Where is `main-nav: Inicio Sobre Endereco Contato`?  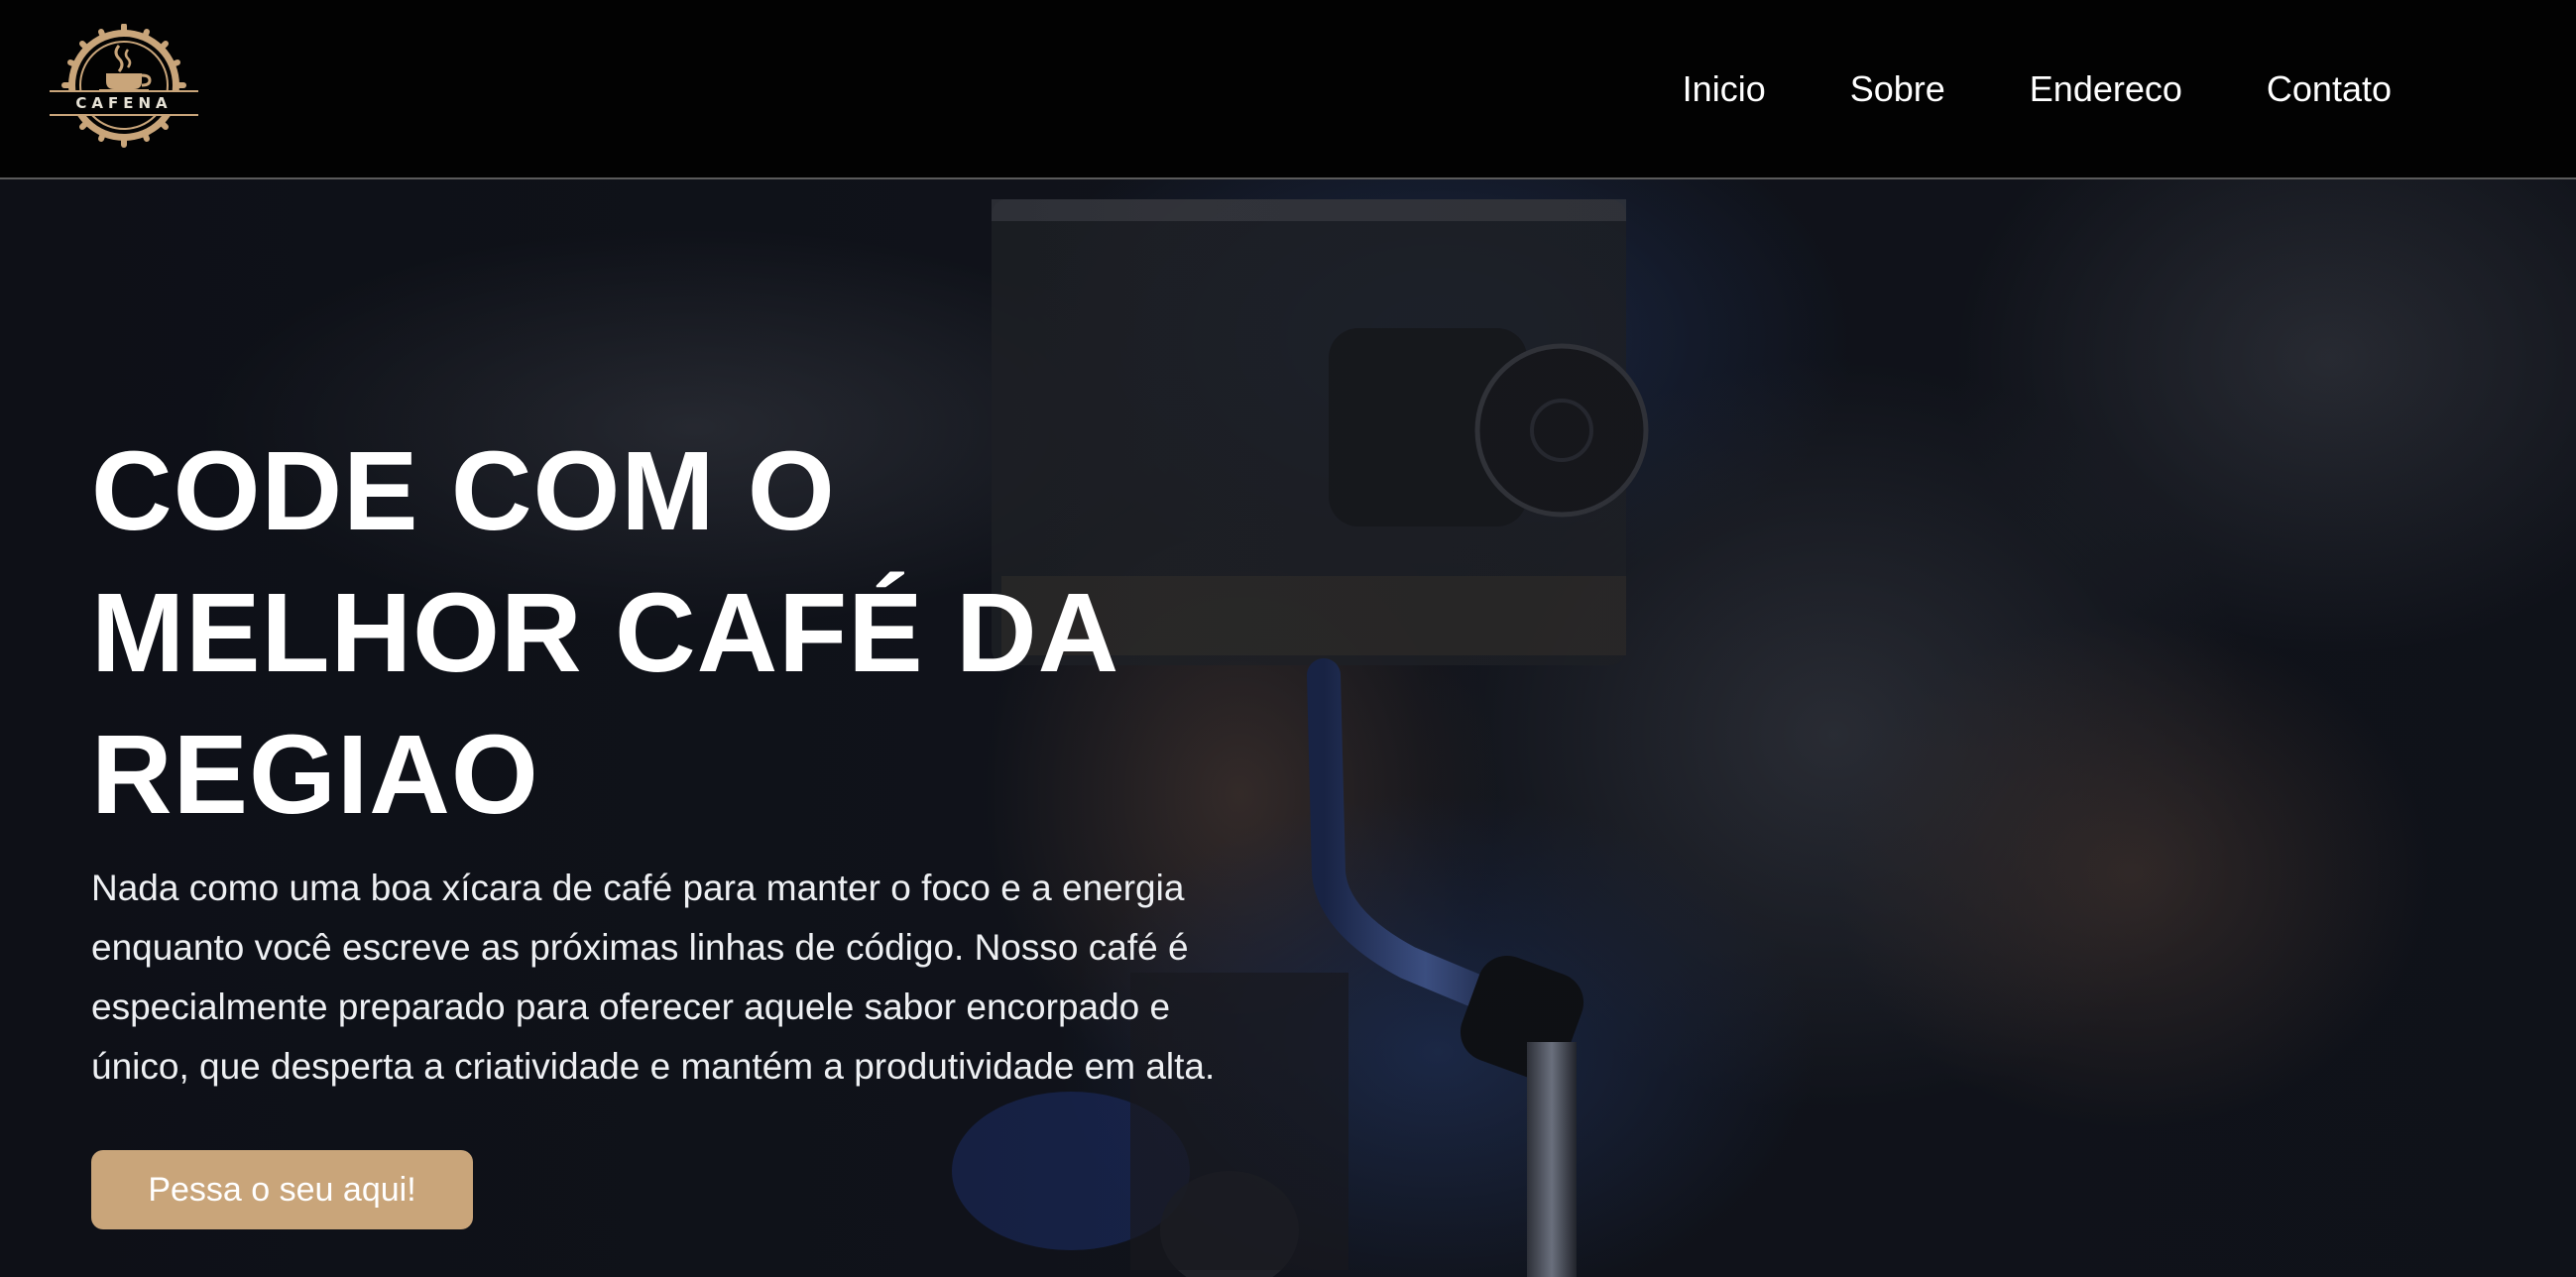
main-nav: Inicio Sobre Endereco Contato is located at coordinates (2037, 89).